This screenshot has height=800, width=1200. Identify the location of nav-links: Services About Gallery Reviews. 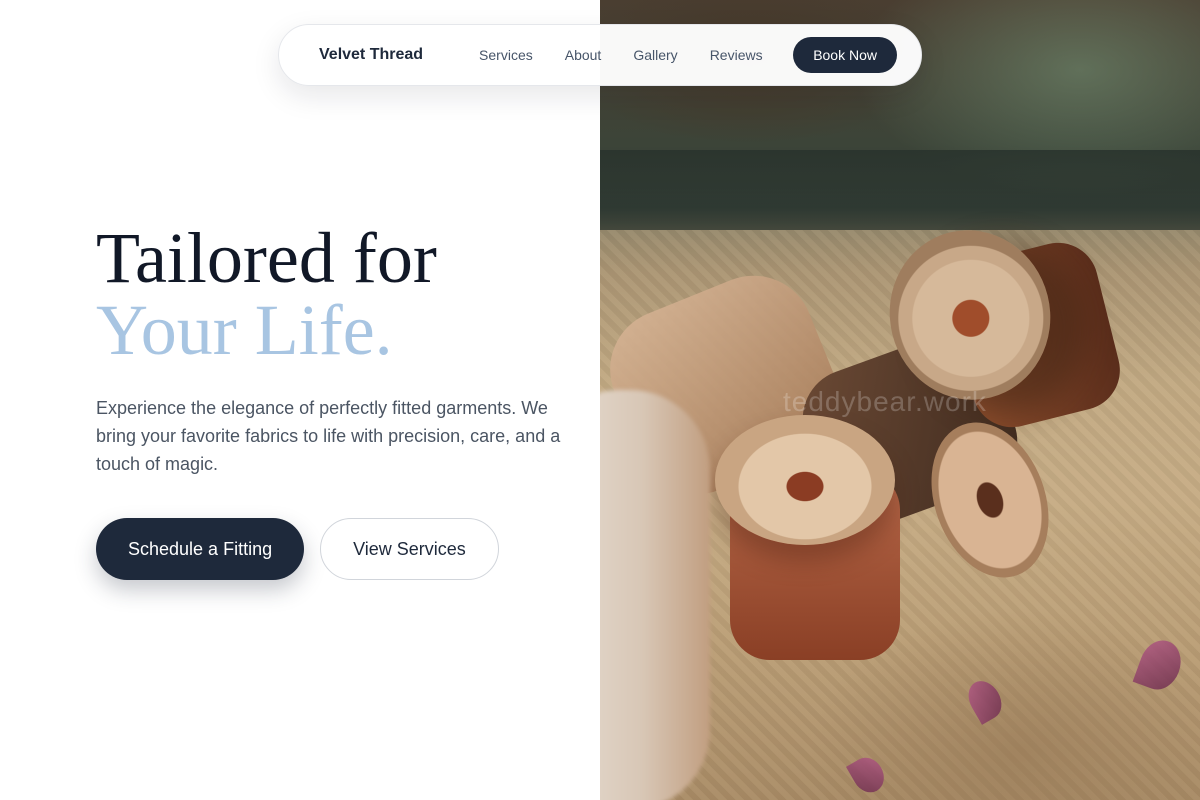
(621, 55).